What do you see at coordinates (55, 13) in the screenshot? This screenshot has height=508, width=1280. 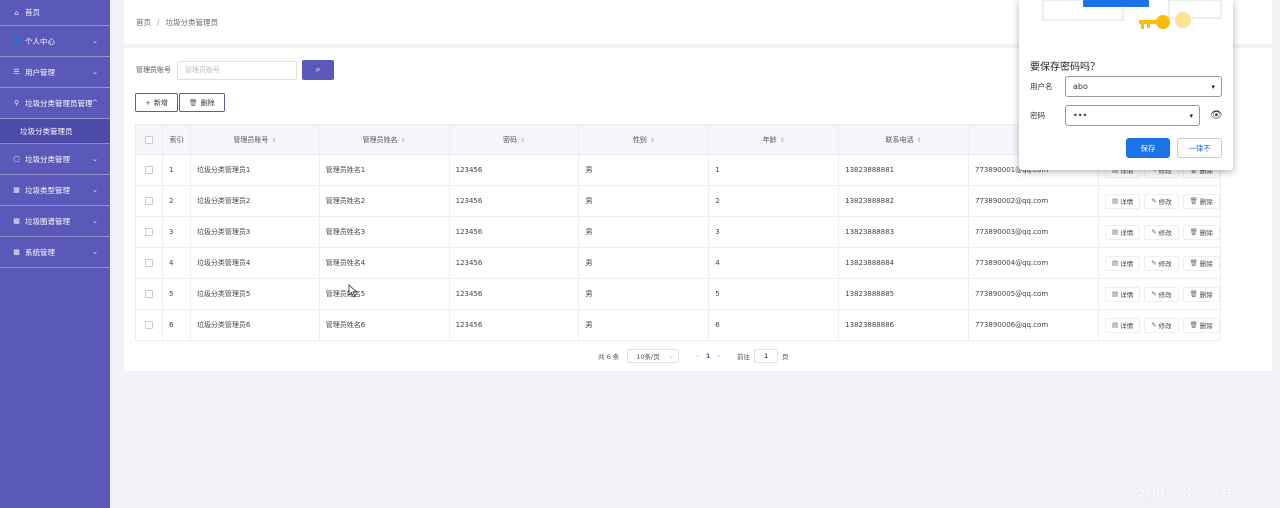 I see `sidebar-item: ⌂ 首页` at bounding box center [55, 13].